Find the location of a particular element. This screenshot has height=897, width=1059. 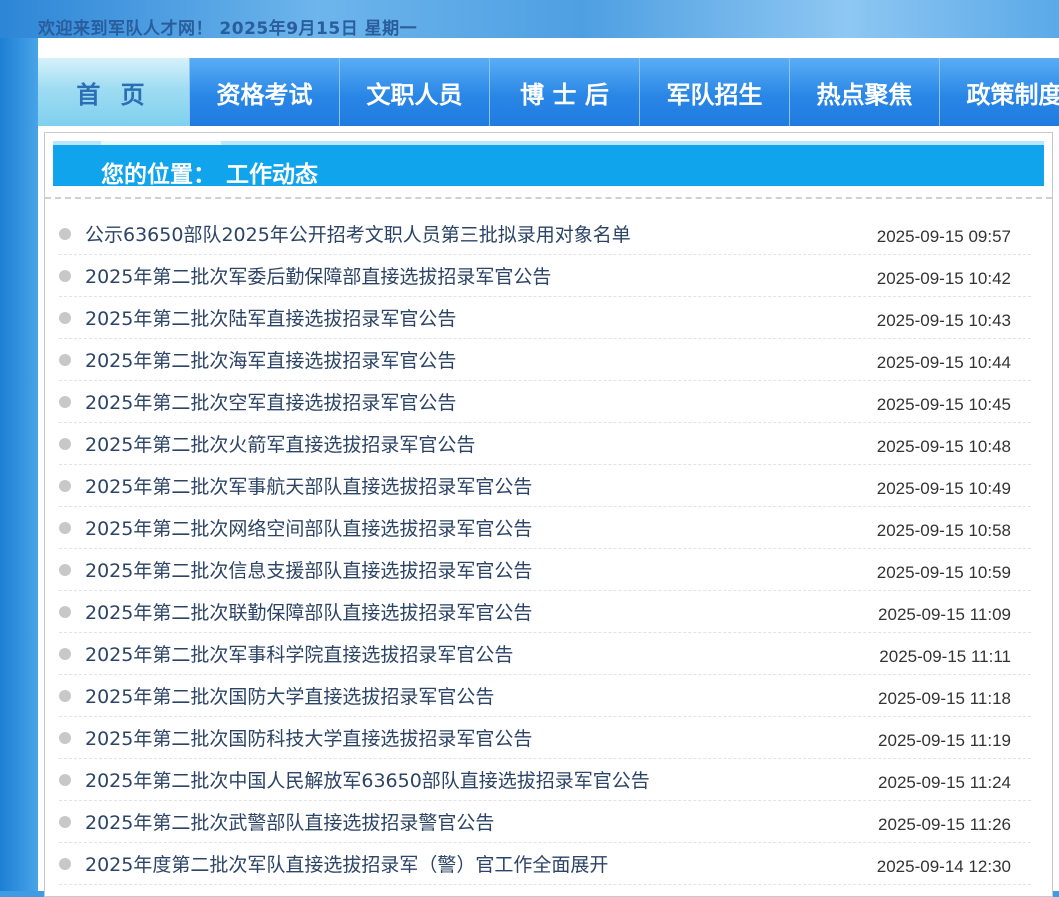

breadcrumb-text: 您的位置： 工作动态 is located at coordinates (209, 170).